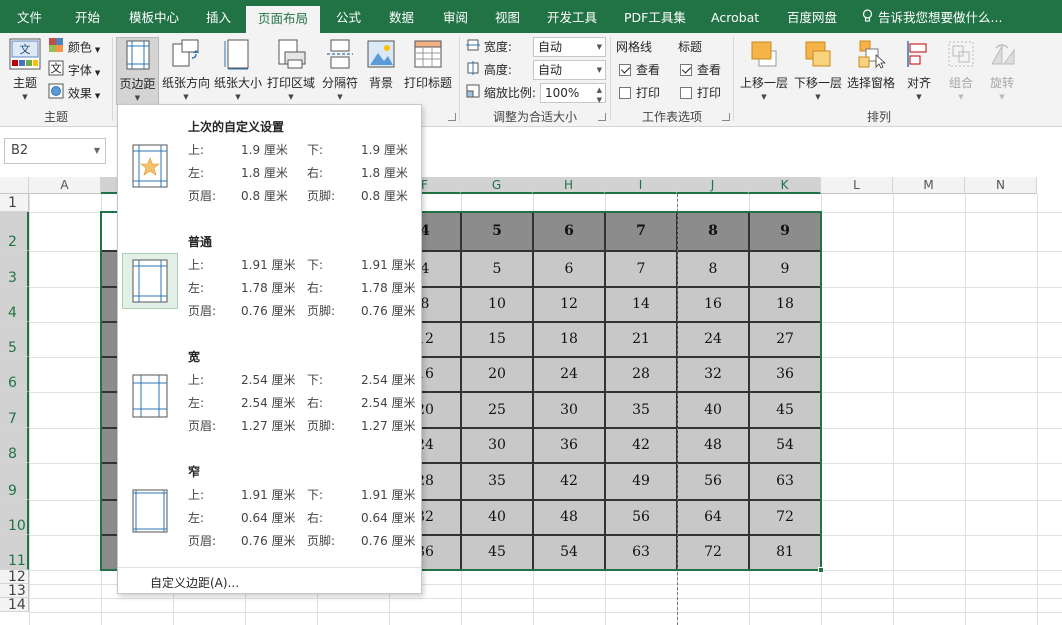  I want to click on row-header: 13, so click(14, 591).